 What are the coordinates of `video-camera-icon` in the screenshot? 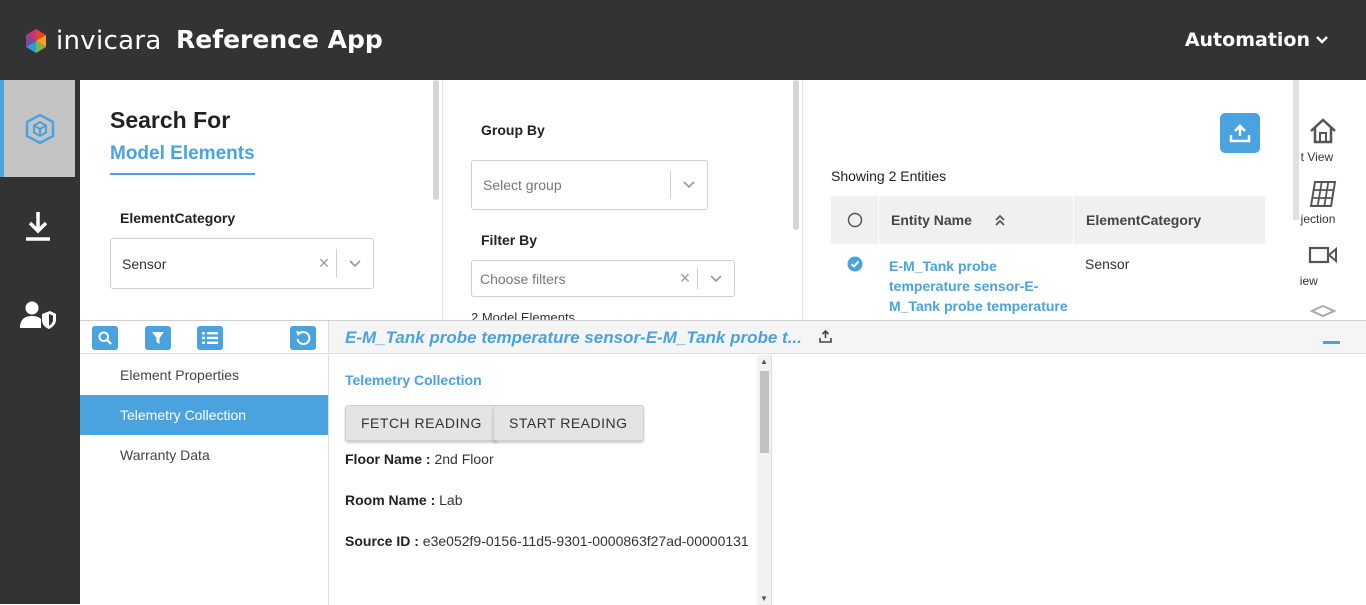 It's located at (1322, 255).